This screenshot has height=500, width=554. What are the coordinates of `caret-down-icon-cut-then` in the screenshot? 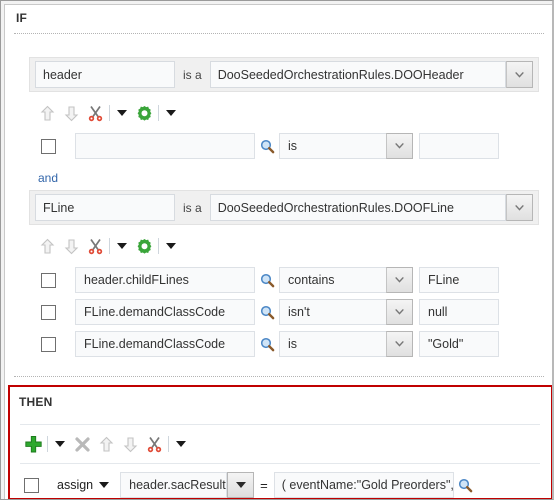 It's located at (181, 444).